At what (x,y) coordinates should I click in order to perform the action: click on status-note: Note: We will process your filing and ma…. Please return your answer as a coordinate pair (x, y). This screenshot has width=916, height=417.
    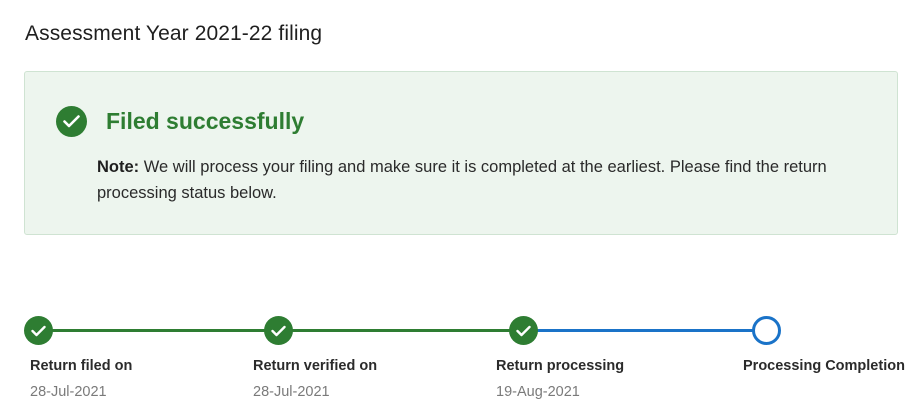
    Looking at the image, I should click on (492, 180).